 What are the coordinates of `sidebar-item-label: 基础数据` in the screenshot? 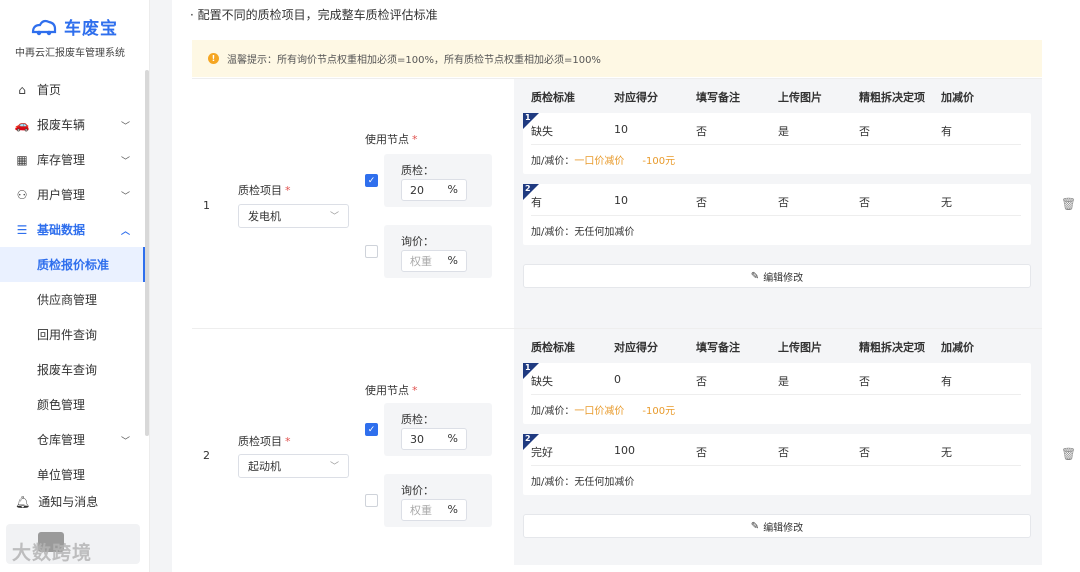 It's located at (61, 230).